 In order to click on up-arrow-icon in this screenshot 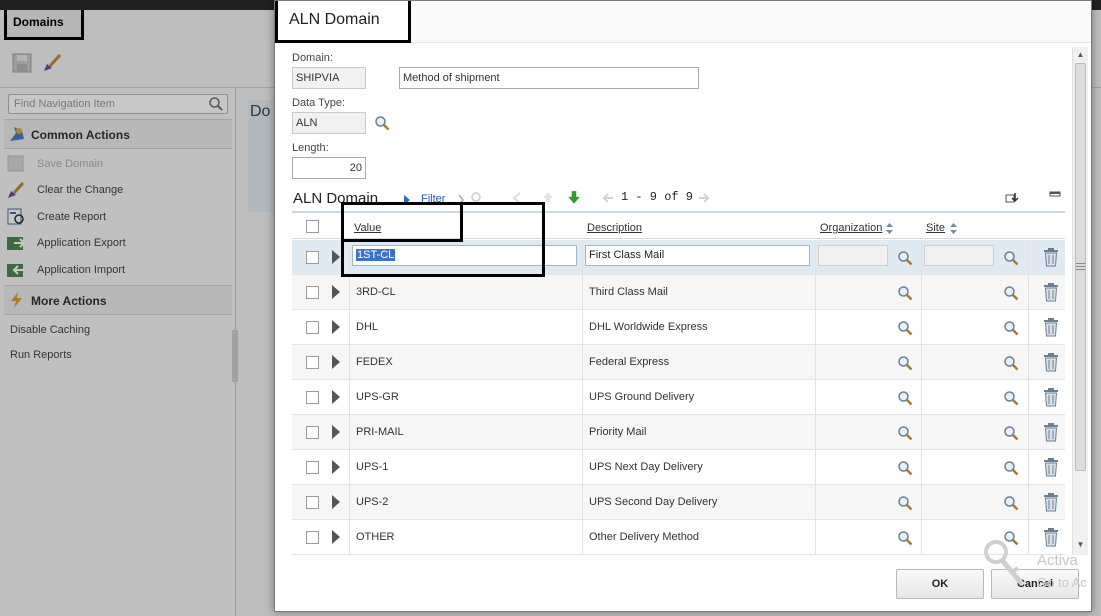, I will do `click(548, 197)`.